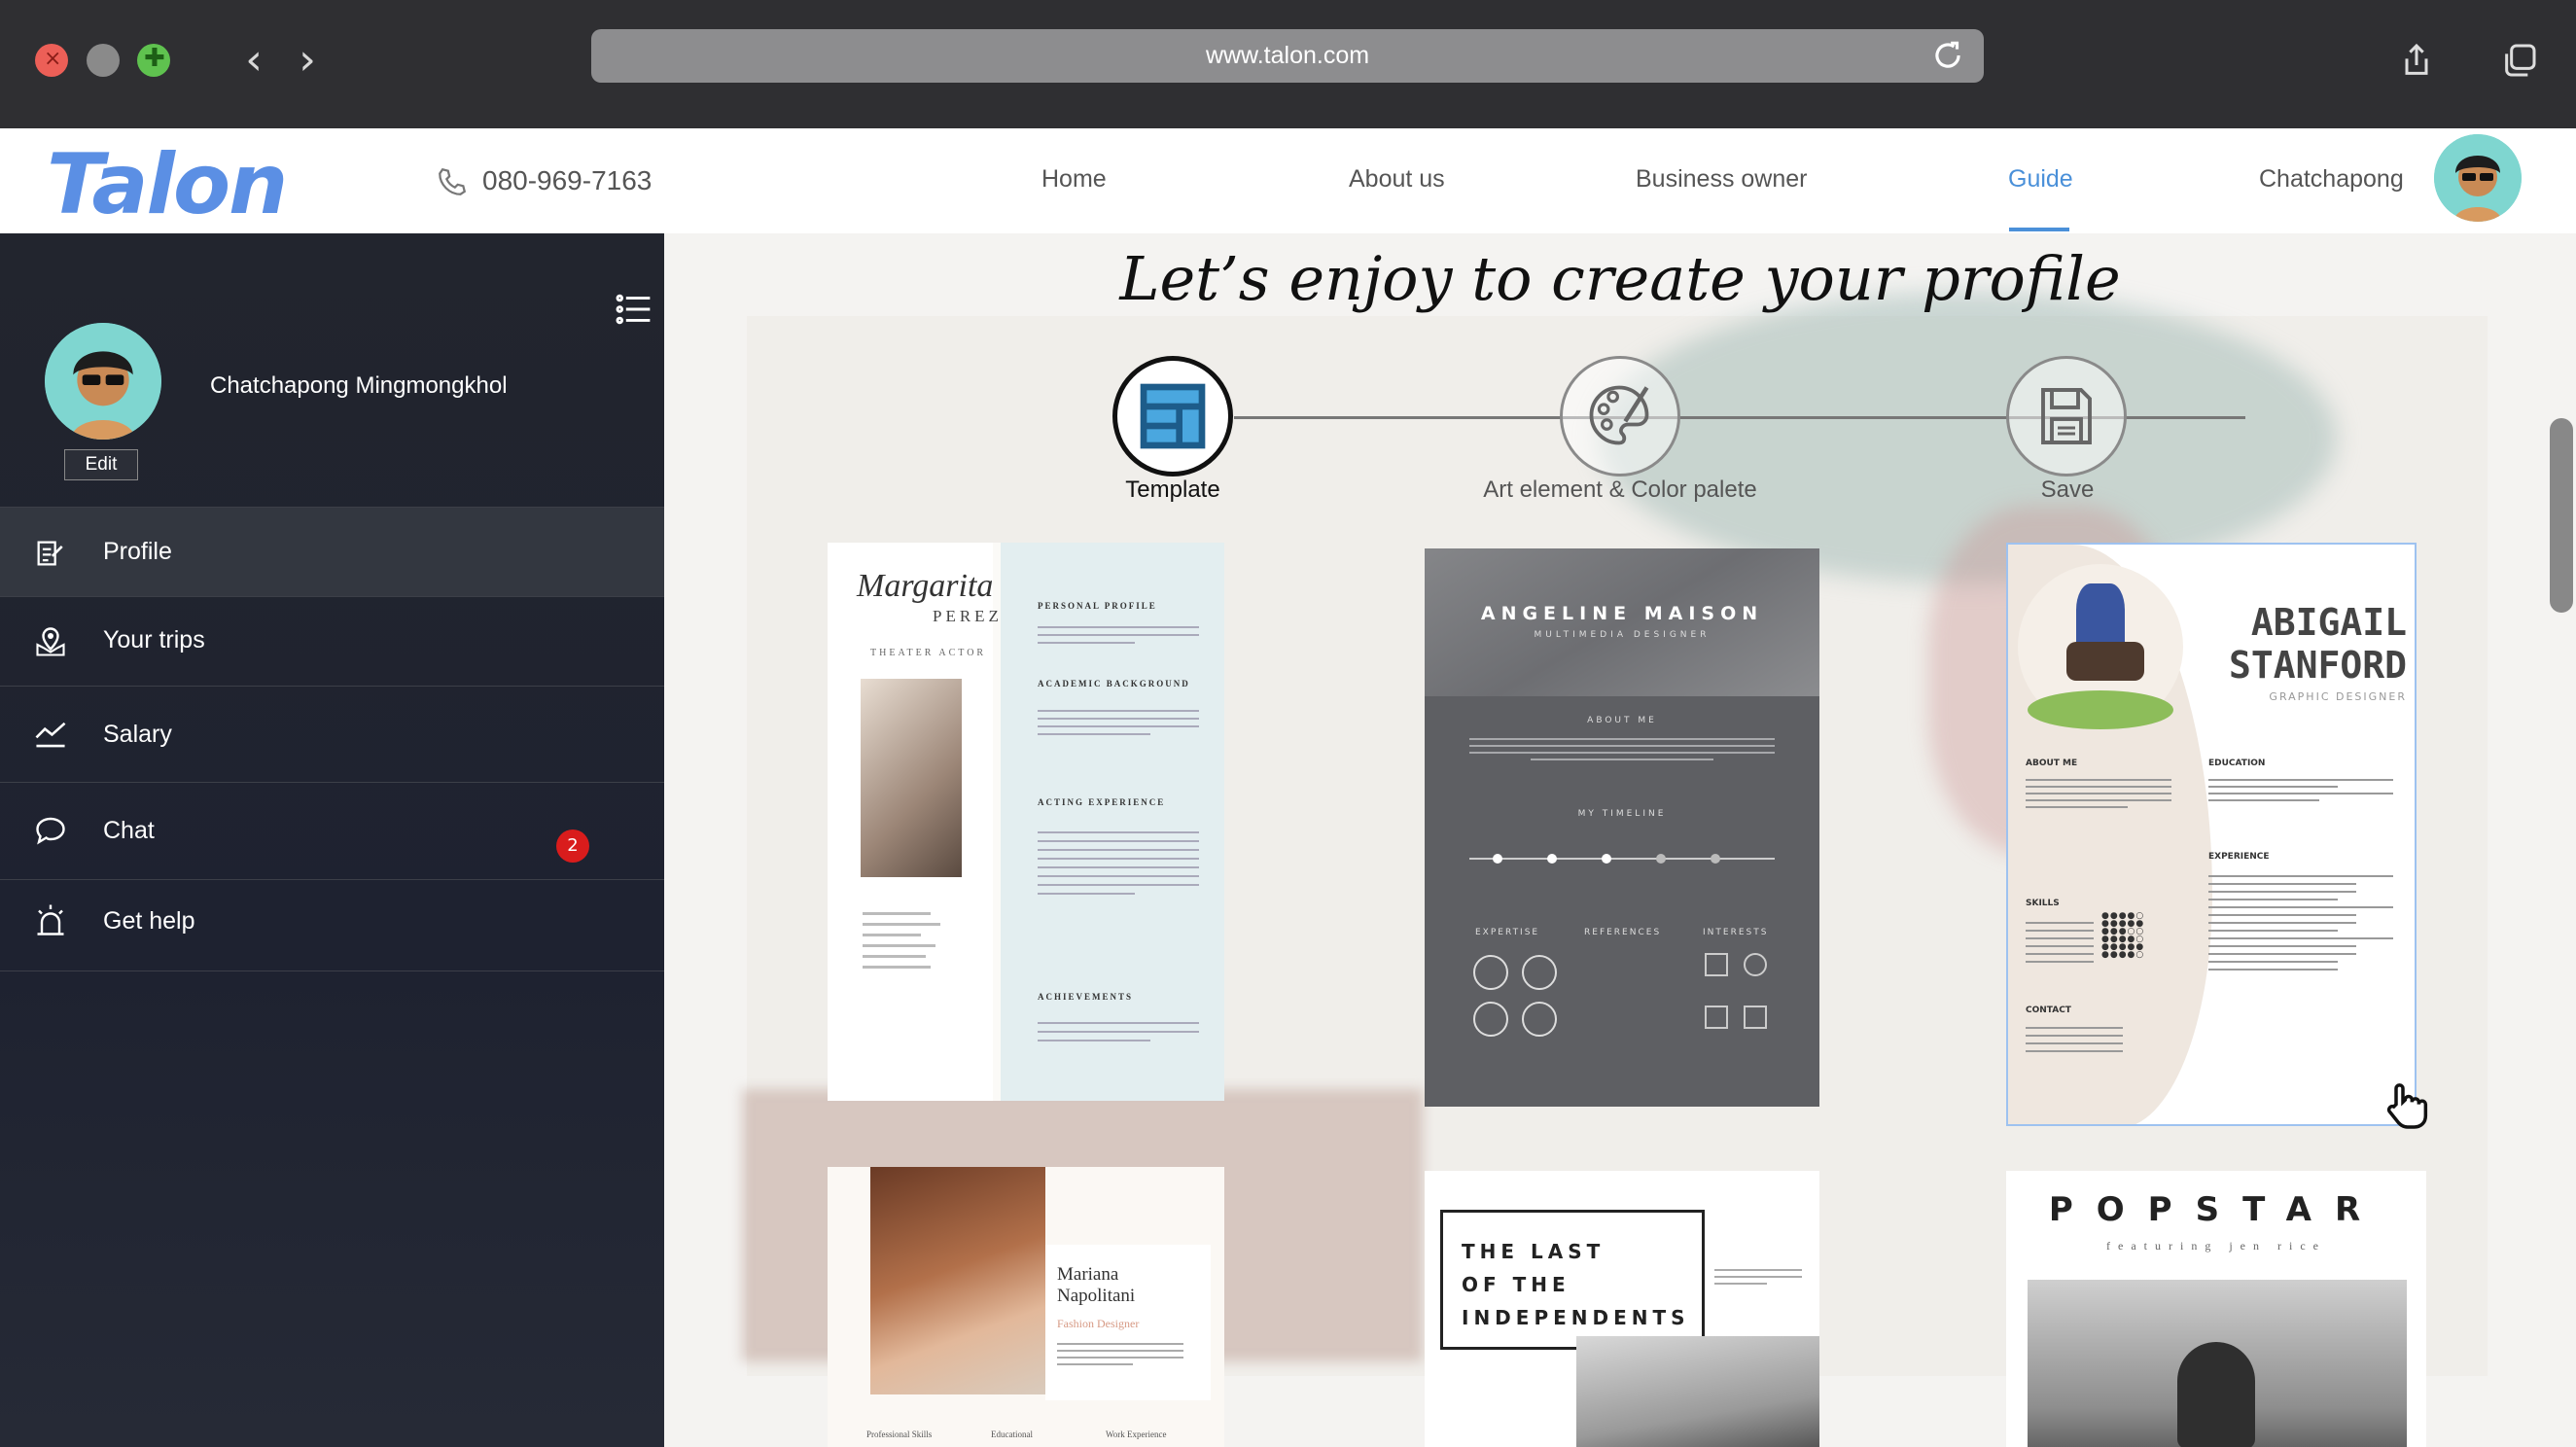 This screenshot has width=2576, height=1447. Describe the element at coordinates (1622, 814) in the screenshot. I see `resume-section: MY TIMELINE` at that location.